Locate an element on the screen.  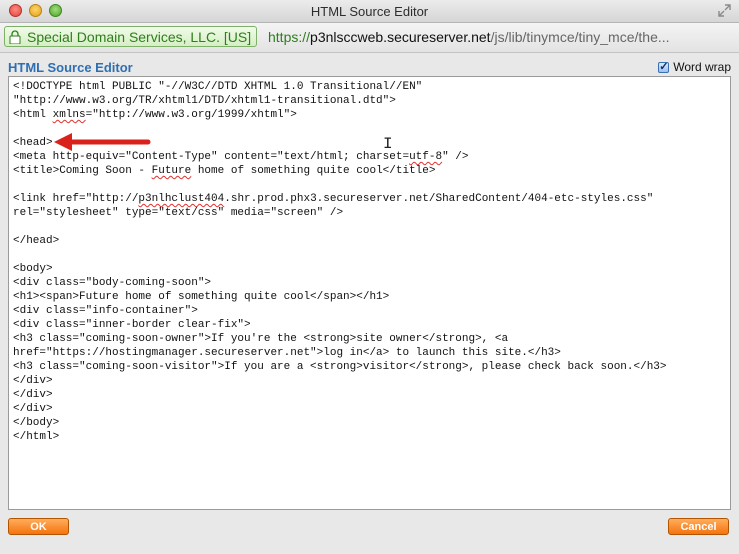
window-title: HTML Source Editor is located at coordinates (369, 11).